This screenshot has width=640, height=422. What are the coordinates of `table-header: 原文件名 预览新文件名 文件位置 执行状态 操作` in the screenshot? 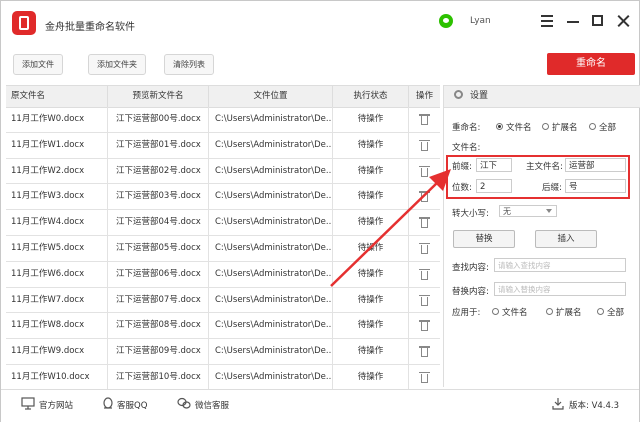 It's located at (223, 96).